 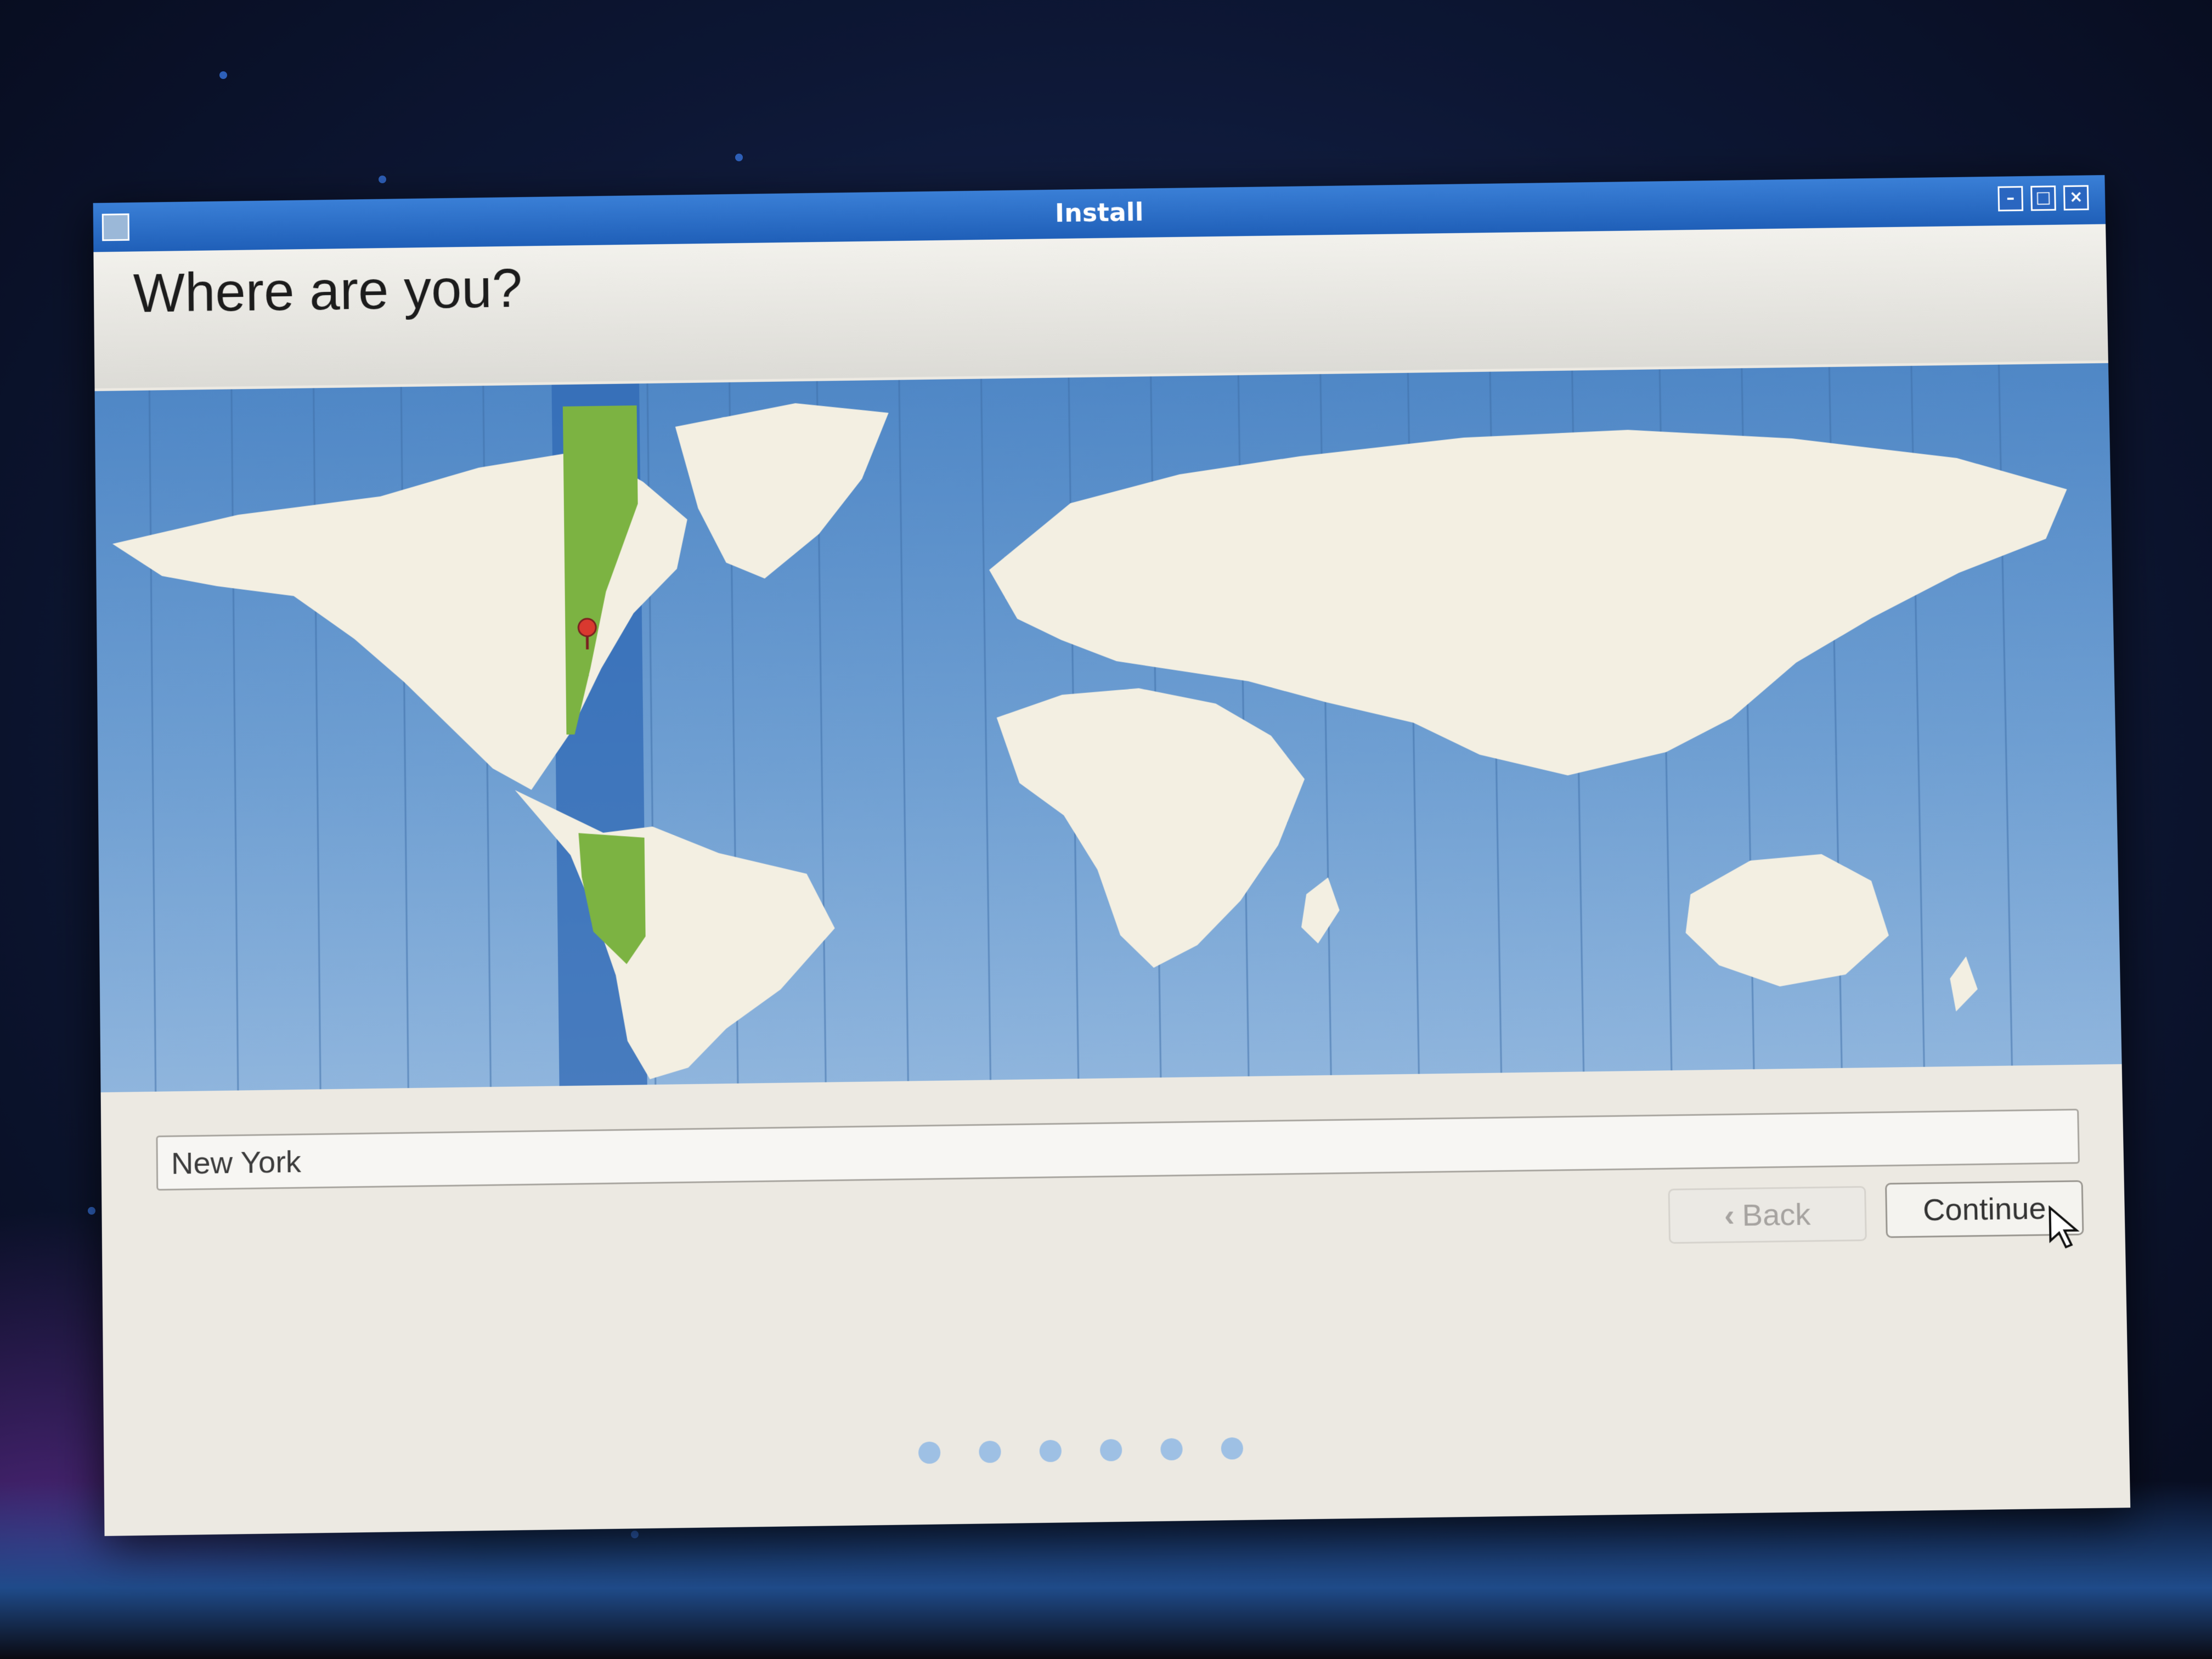 I want to click on australia-land, so click(x=1786, y=921).